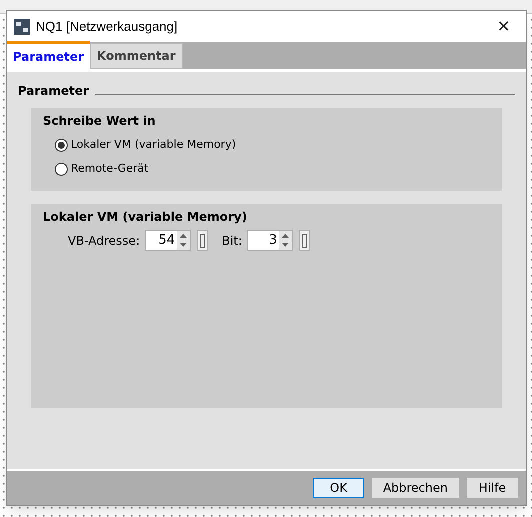 This screenshot has width=532, height=517. What do you see at coordinates (110, 168) in the screenshot?
I see `radio-label: Remote-Gerät` at bounding box center [110, 168].